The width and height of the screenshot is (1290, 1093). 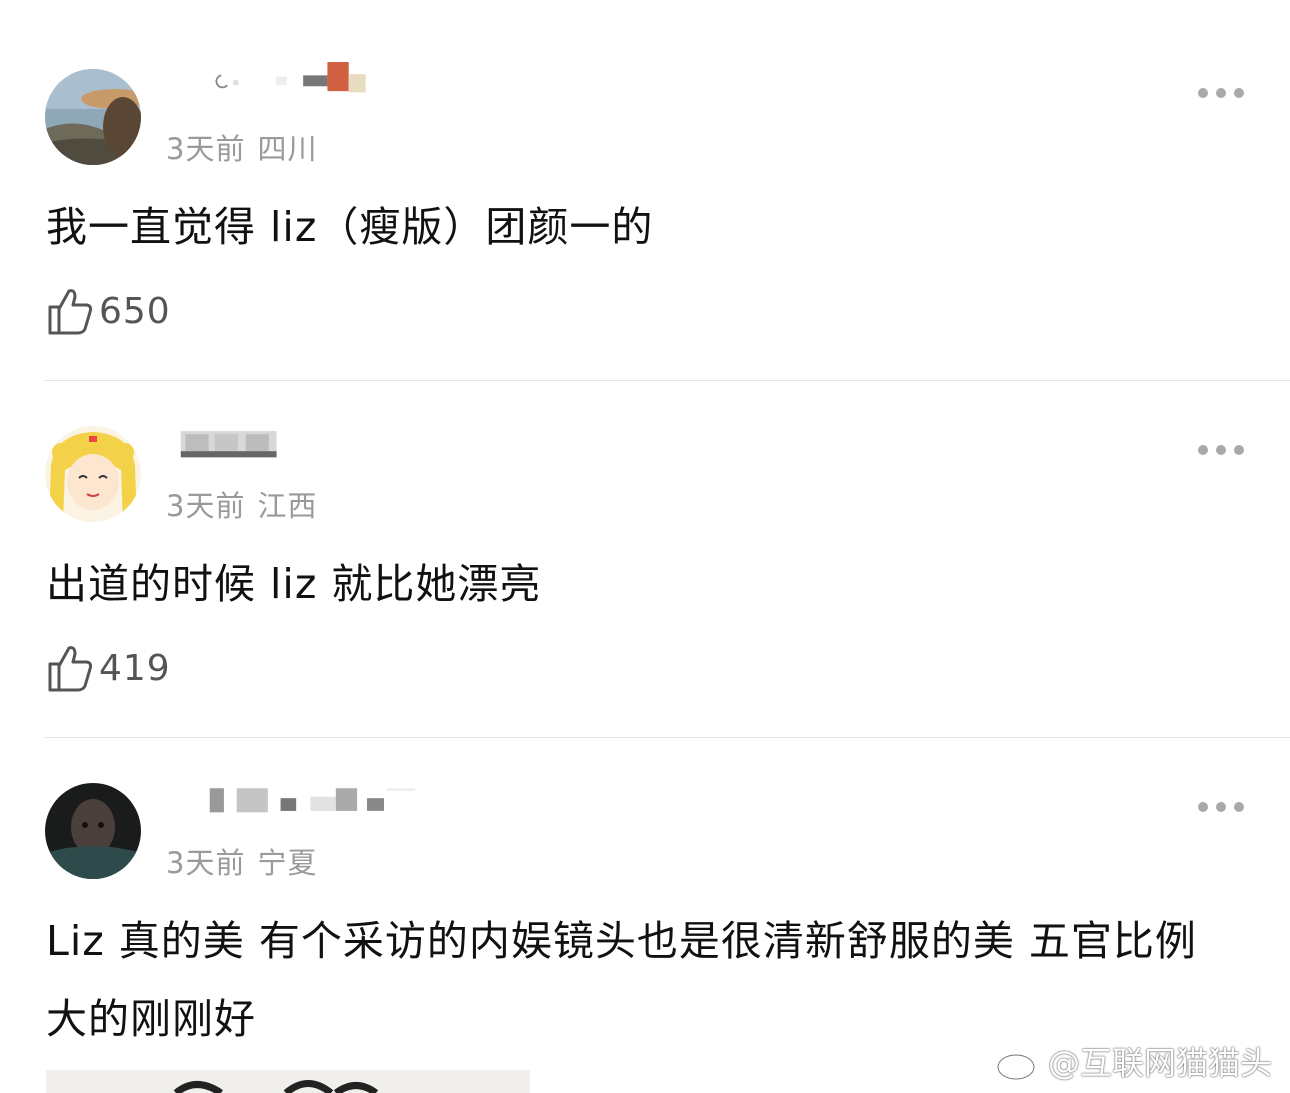 What do you see at coordinates (1221, 807) in the screenshot?
I see `more-button` at bounding box center [1221, 807].